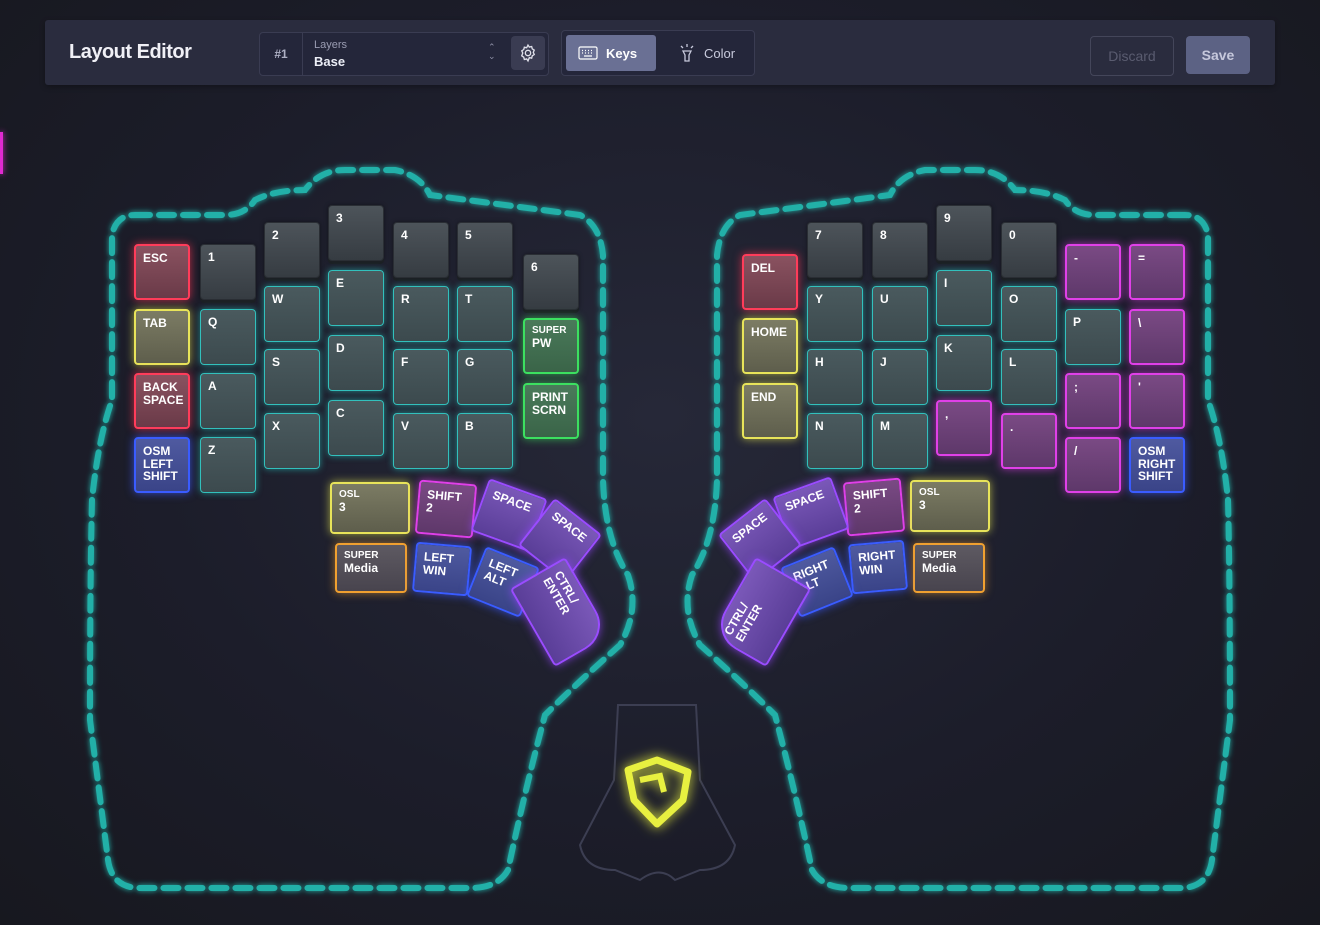  What do you see at coordinates (370, 508) in the screenshot?
I see `key-osl-3-left: OSL 3` at bounding box center [370, 508].